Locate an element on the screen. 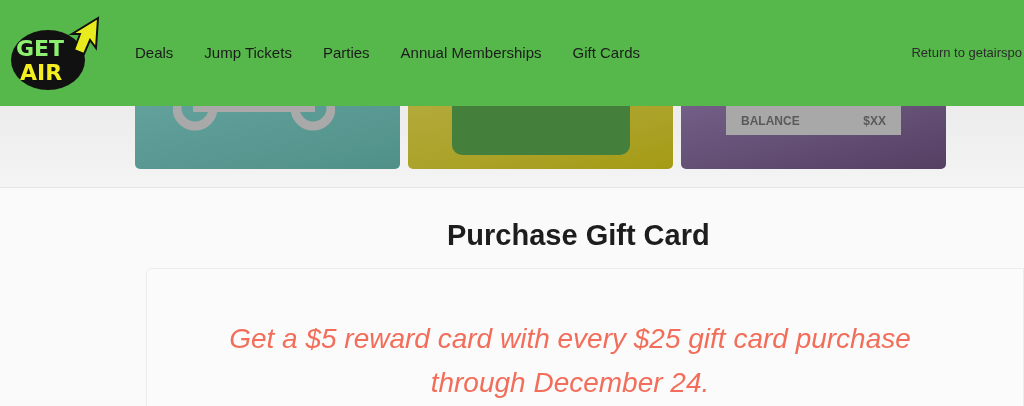 The height and width of the screenshot is (406, 1024). balance-value: $XX is located at coordinates (874, 121).